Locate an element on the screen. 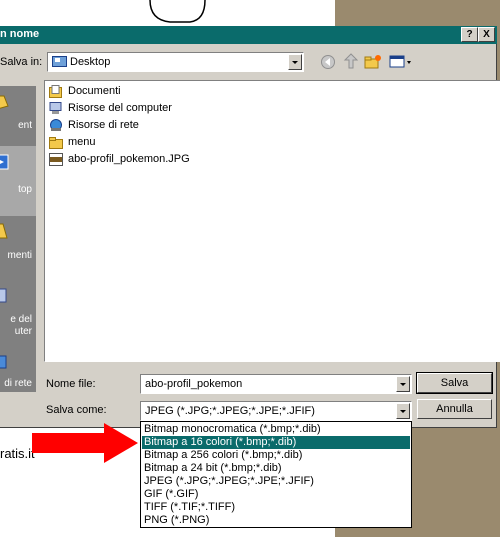  window-title: n nome is located at coordinates (20, 34).